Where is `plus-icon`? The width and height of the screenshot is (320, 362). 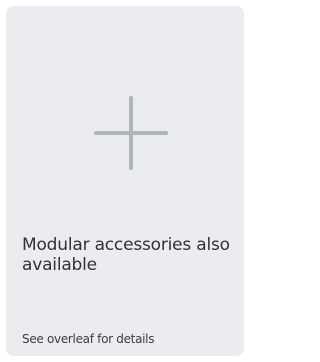
plus-icon is located at coordinates (131, 133).